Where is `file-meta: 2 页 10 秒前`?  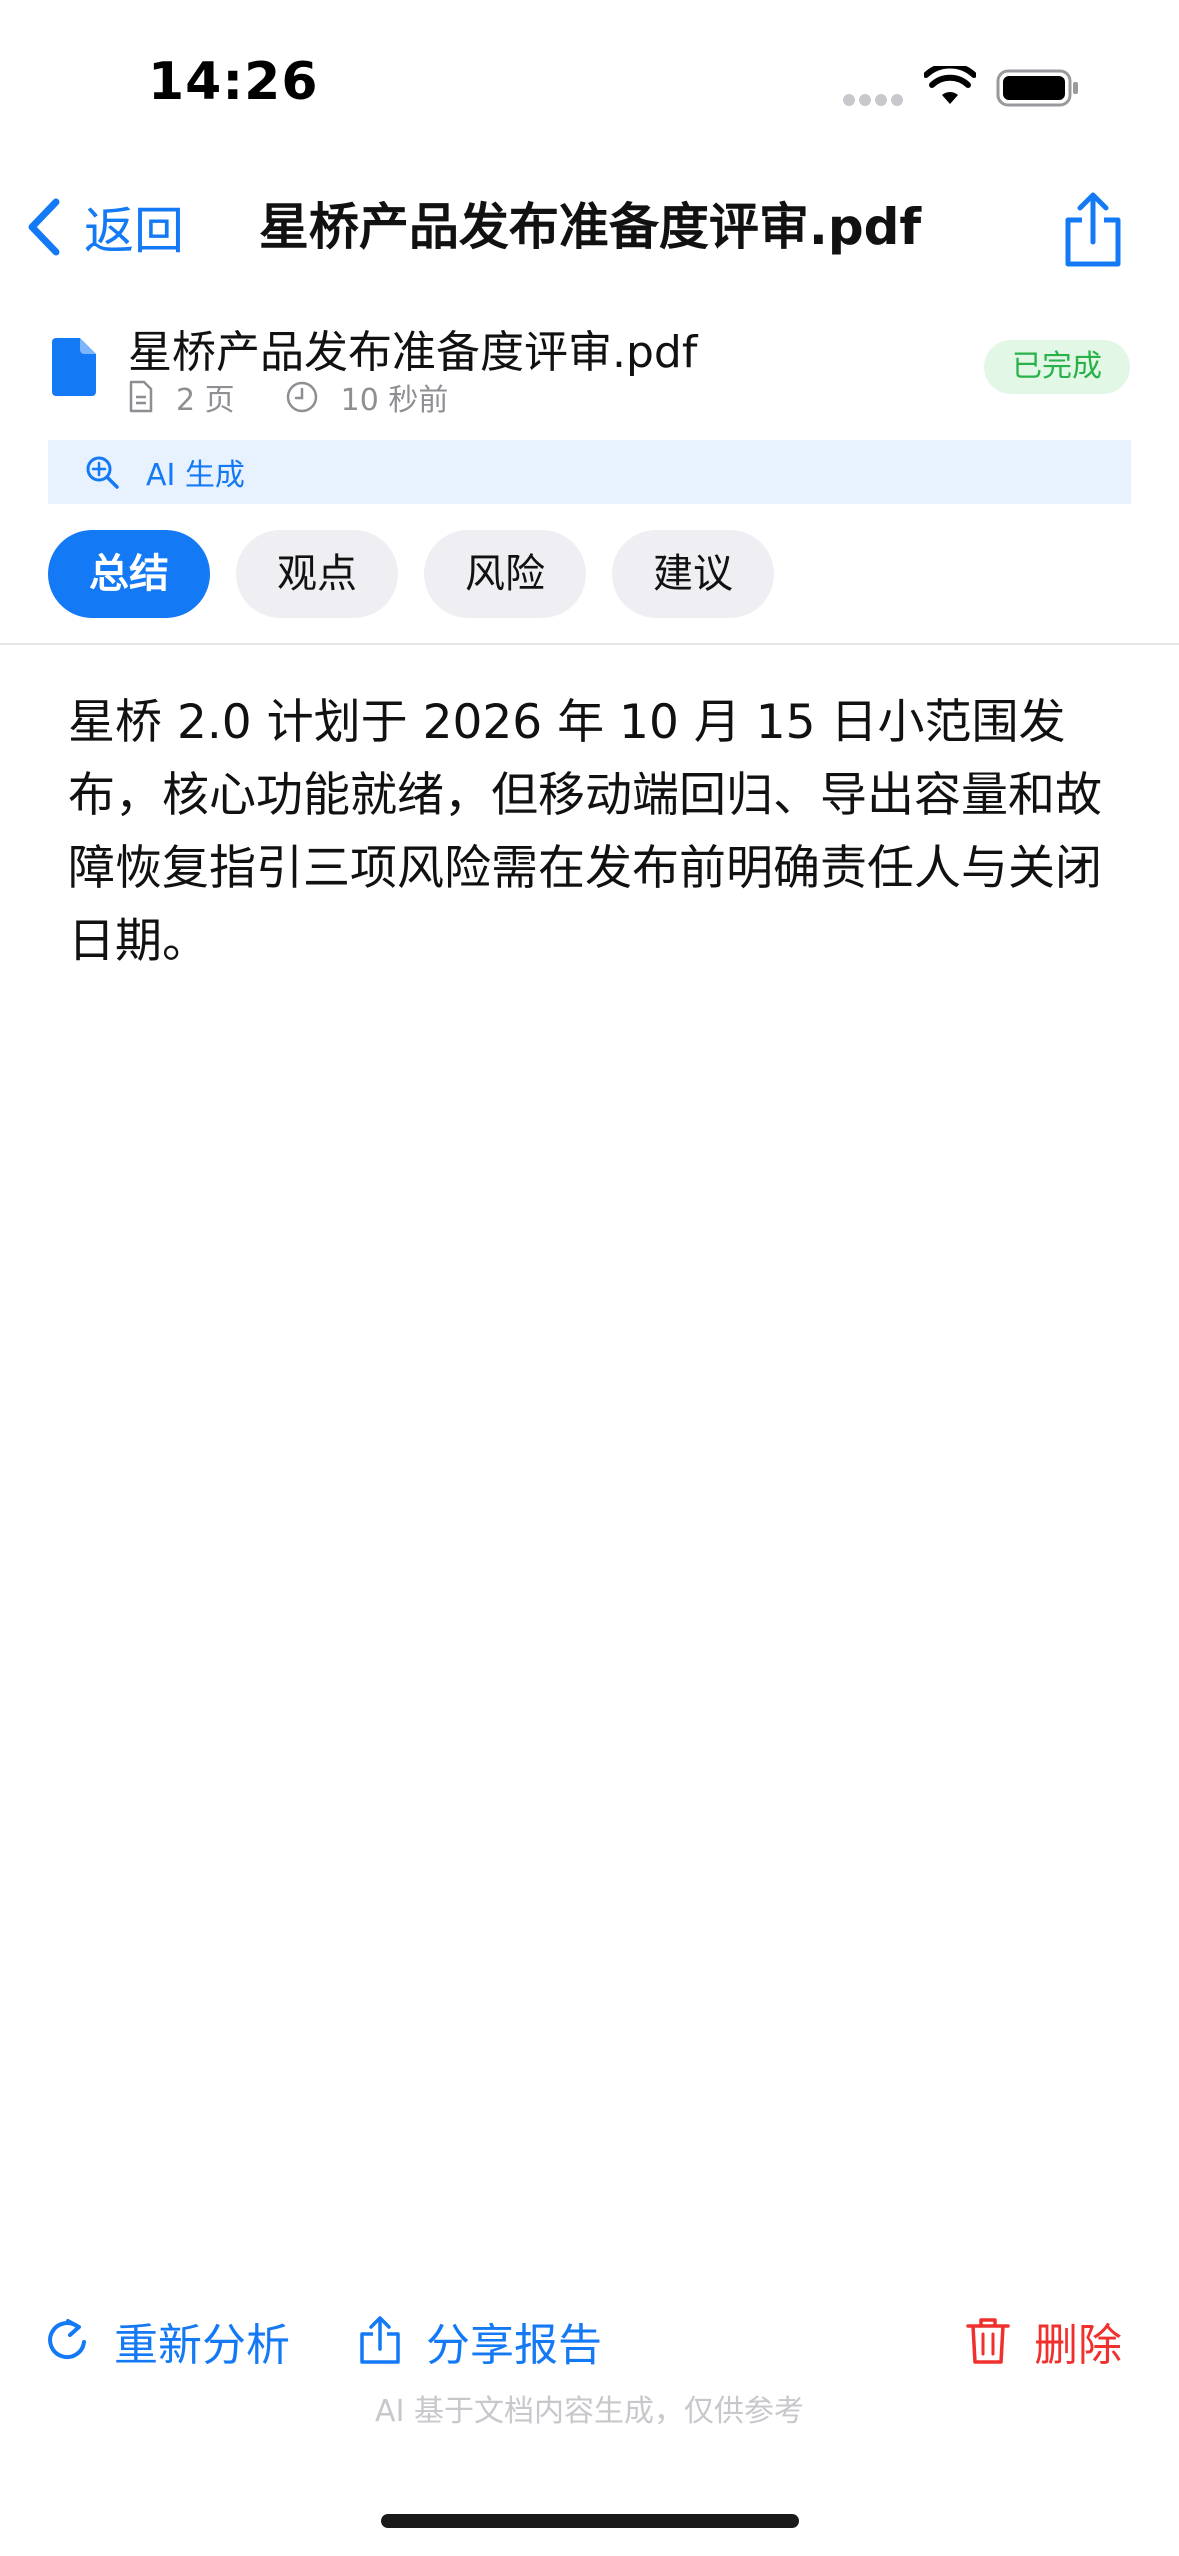 file-meta: 2 页 10 秒前 is located at coordinates (288, 397).